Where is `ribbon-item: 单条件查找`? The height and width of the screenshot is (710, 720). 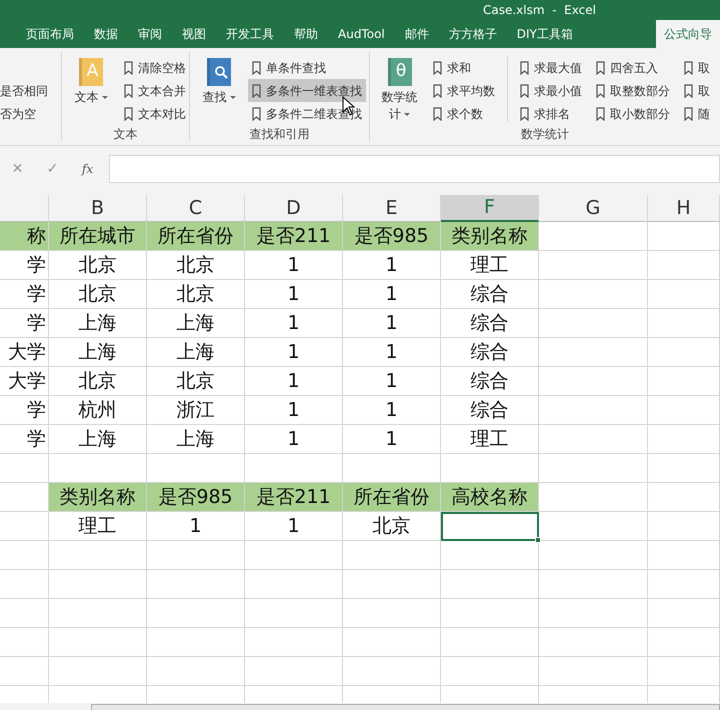
ribbon-item: 单条件查找 is located at coordinates (307, 67).